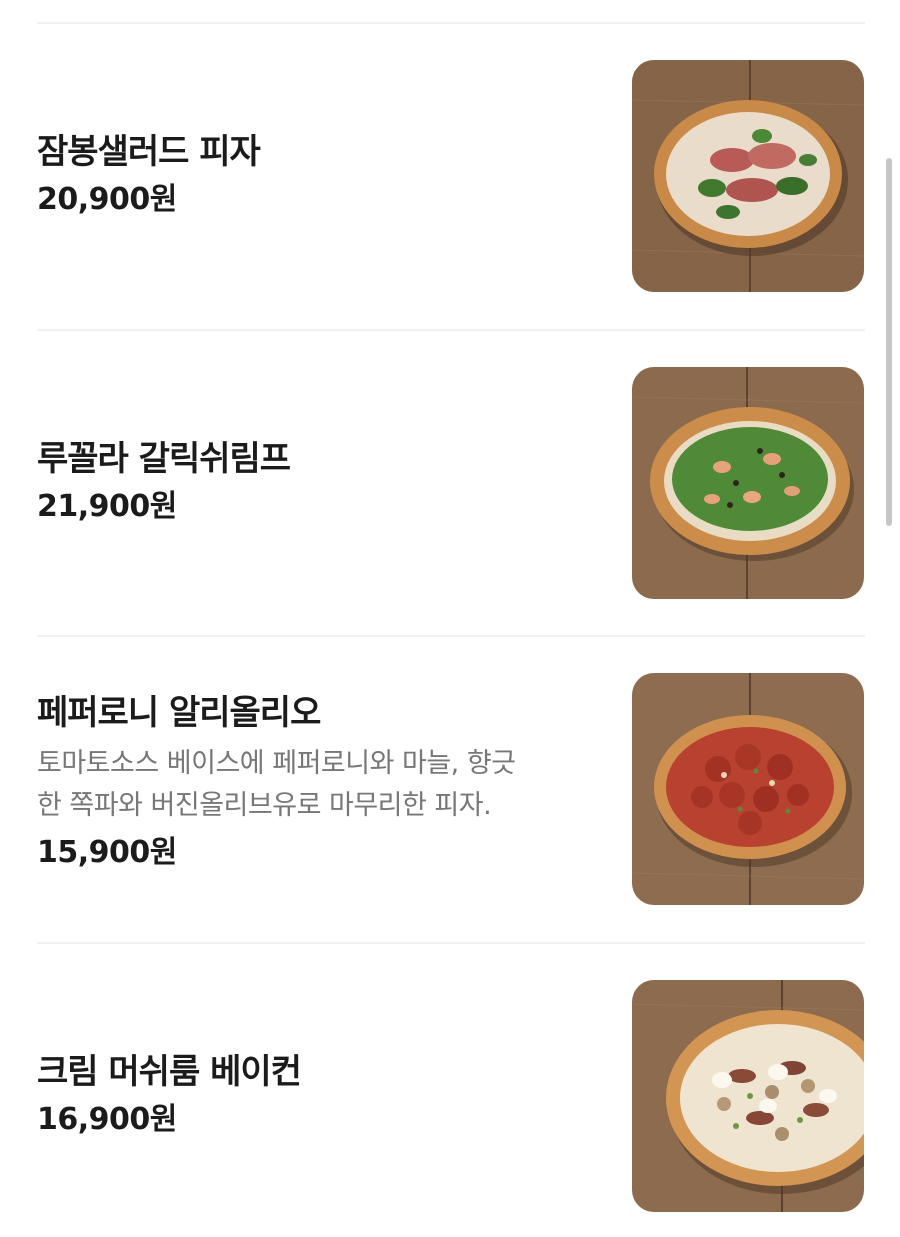 The width and height of the screenshot is (900, 1237). I want to click on cream-mushroom-bacon-pizza-photo-icon, so click(748, 1096).